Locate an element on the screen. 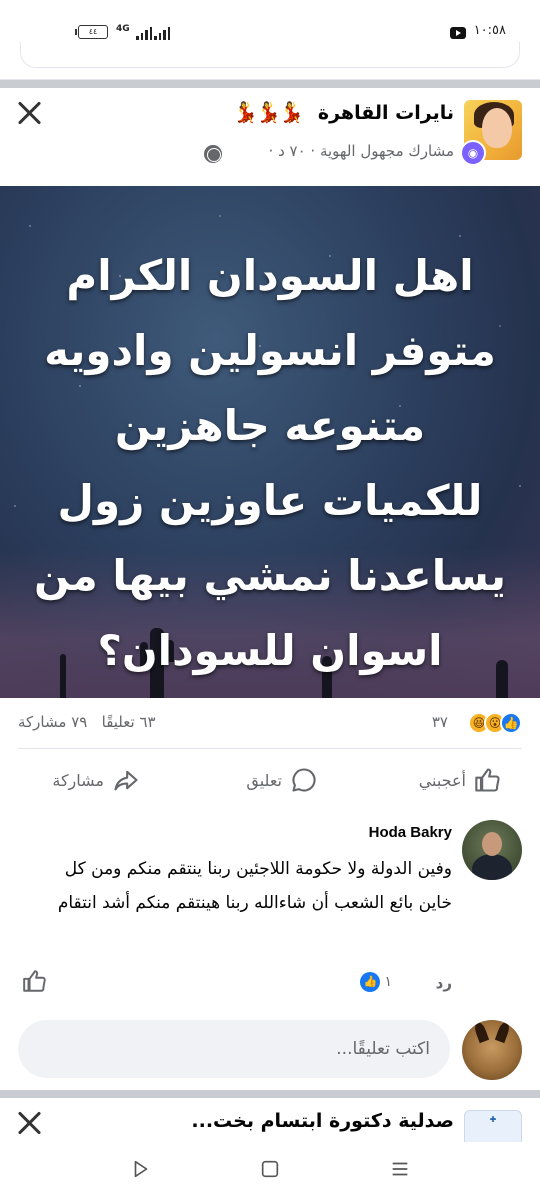 The width and height of the screenshot is (540, 1200). home-icon is located at coordinates (270, 1169).